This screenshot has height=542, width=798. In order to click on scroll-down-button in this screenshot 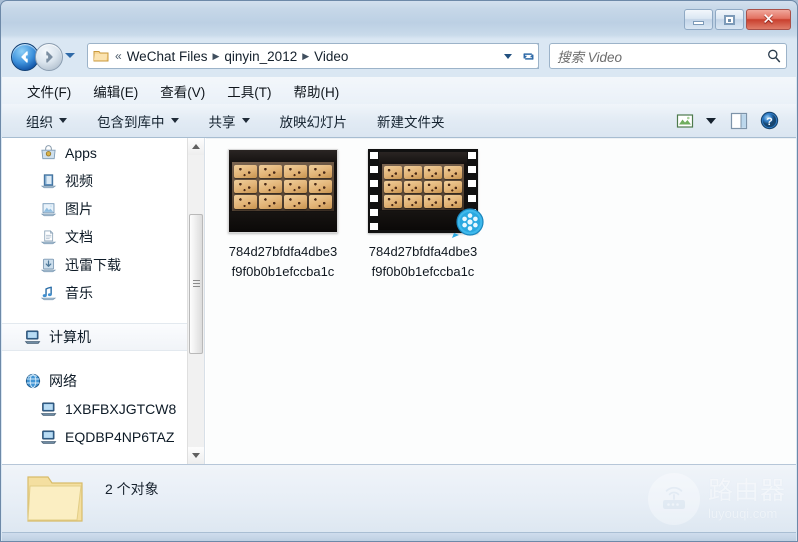, I will do `click(196, 455)`.